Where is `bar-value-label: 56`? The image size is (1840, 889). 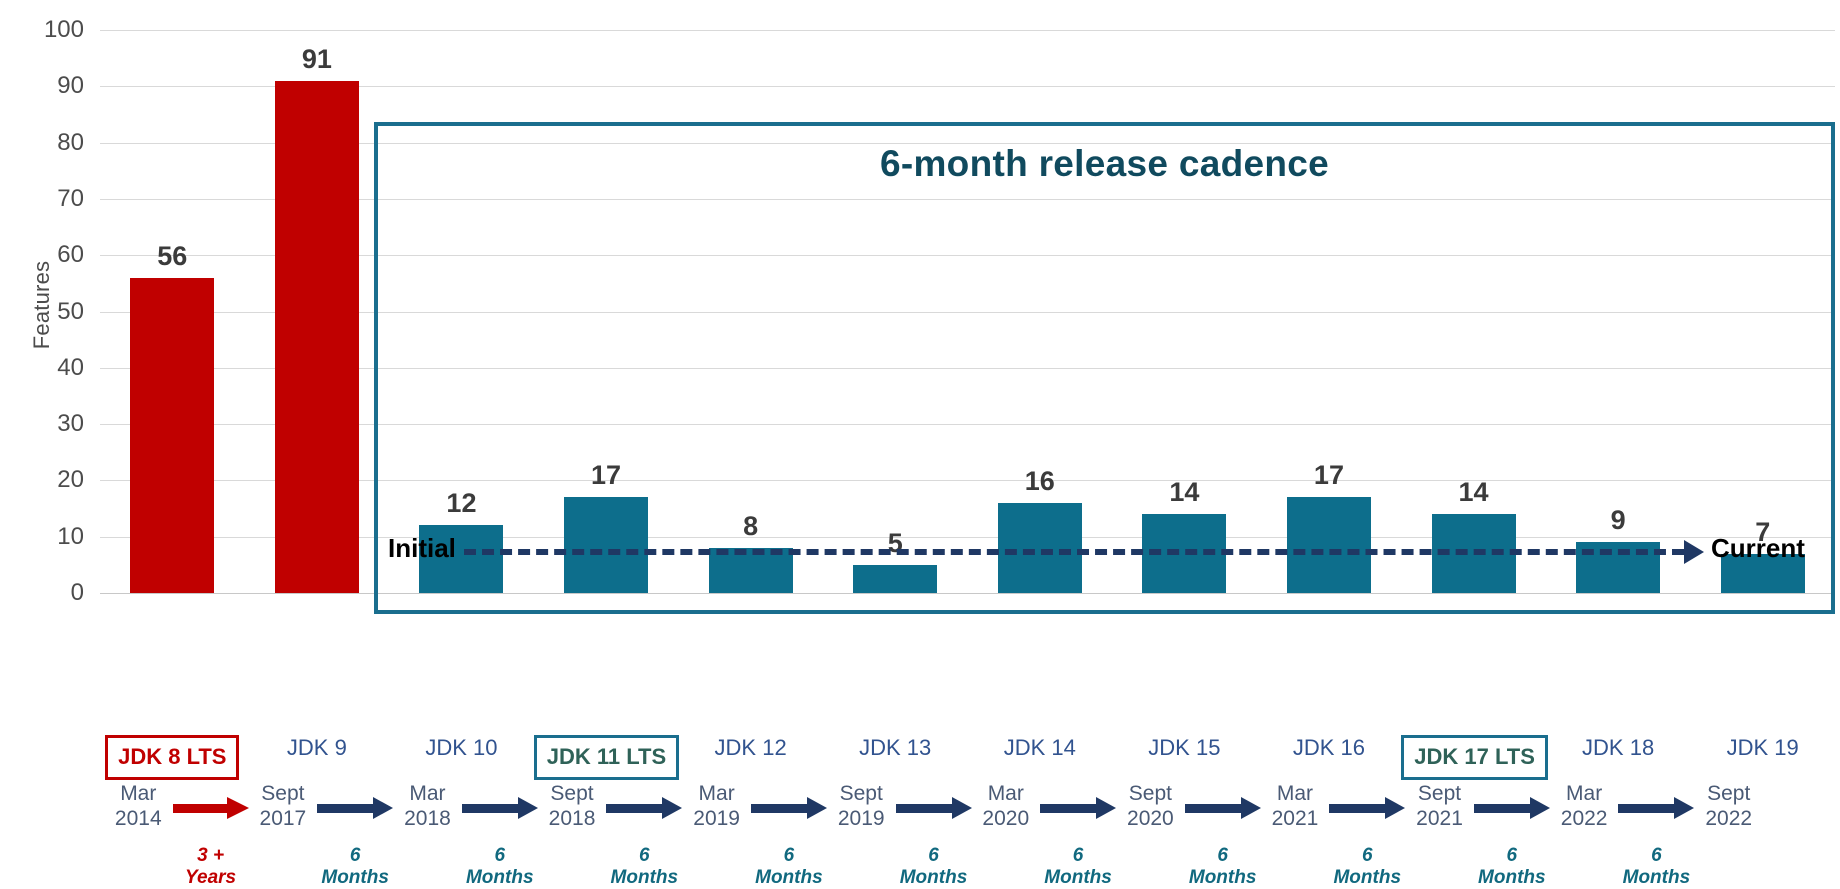
bar-value-label: 56 is located at coordinates (172, 255).